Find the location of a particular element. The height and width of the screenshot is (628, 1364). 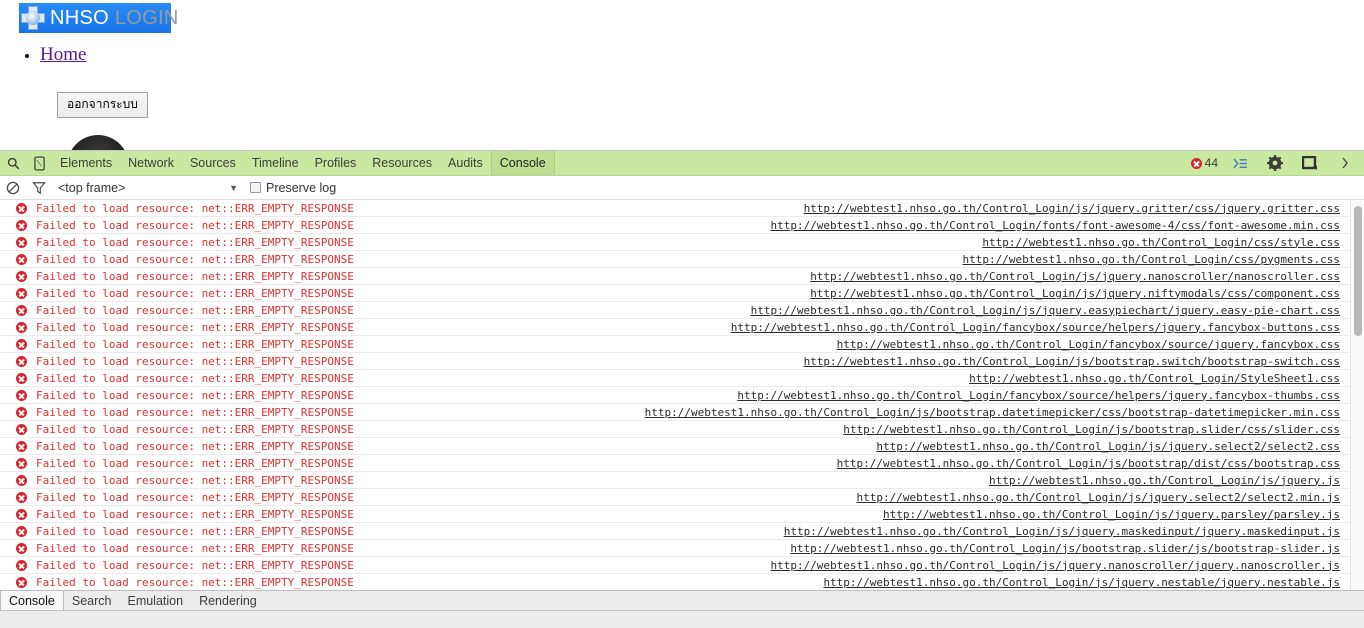

device-toolbar-icon is located at coordinates (39, 163).